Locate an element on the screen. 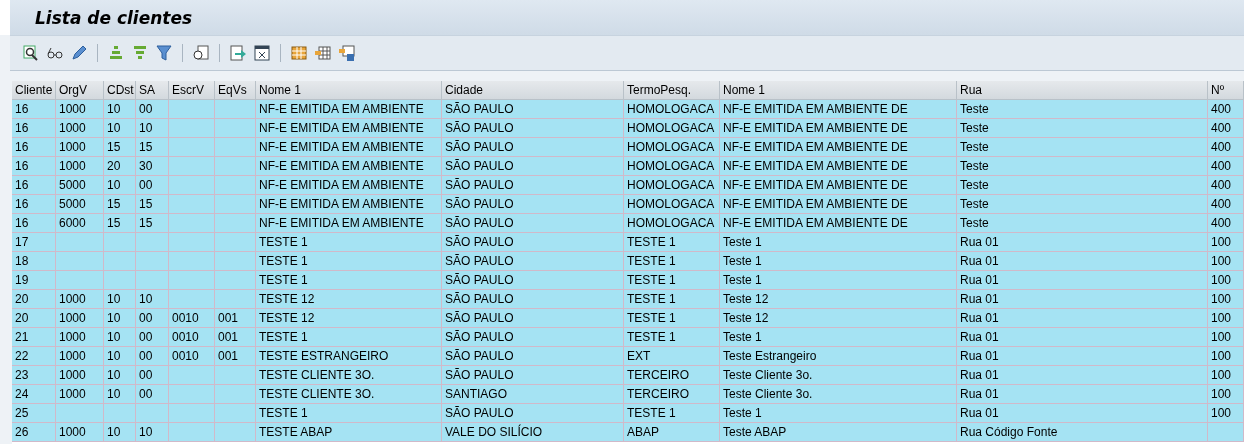 The image size is (1244, 444). column-header: OrgV is located at coordinates (80, 90).